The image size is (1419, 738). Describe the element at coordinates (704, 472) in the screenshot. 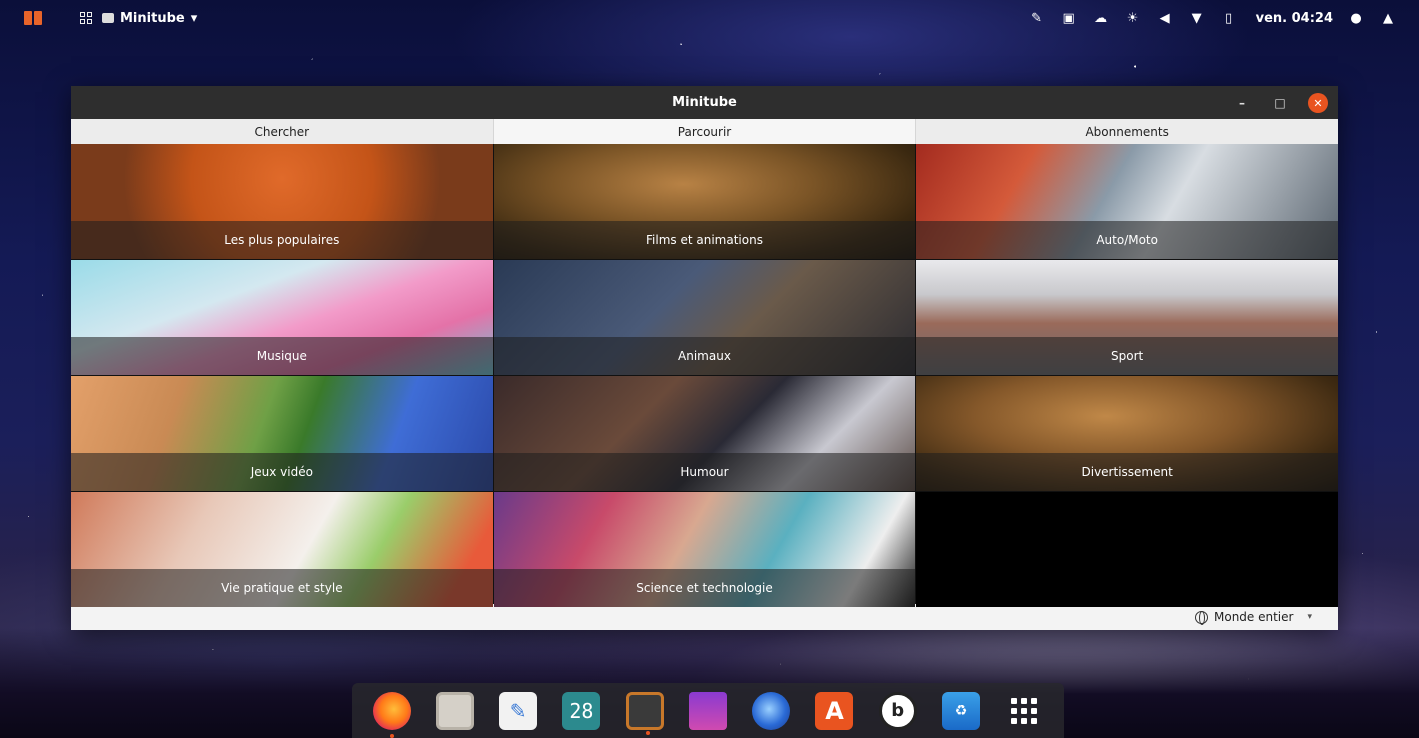

I see `category-label: Humour` at that location.